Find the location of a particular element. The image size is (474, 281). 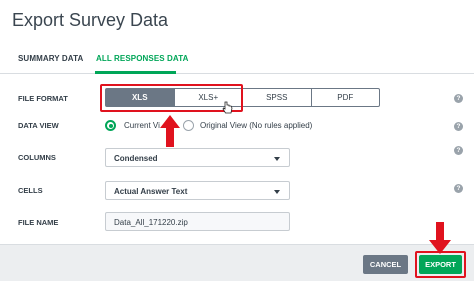

columns-label: COLUMNS is located at coordinates (37, 157).